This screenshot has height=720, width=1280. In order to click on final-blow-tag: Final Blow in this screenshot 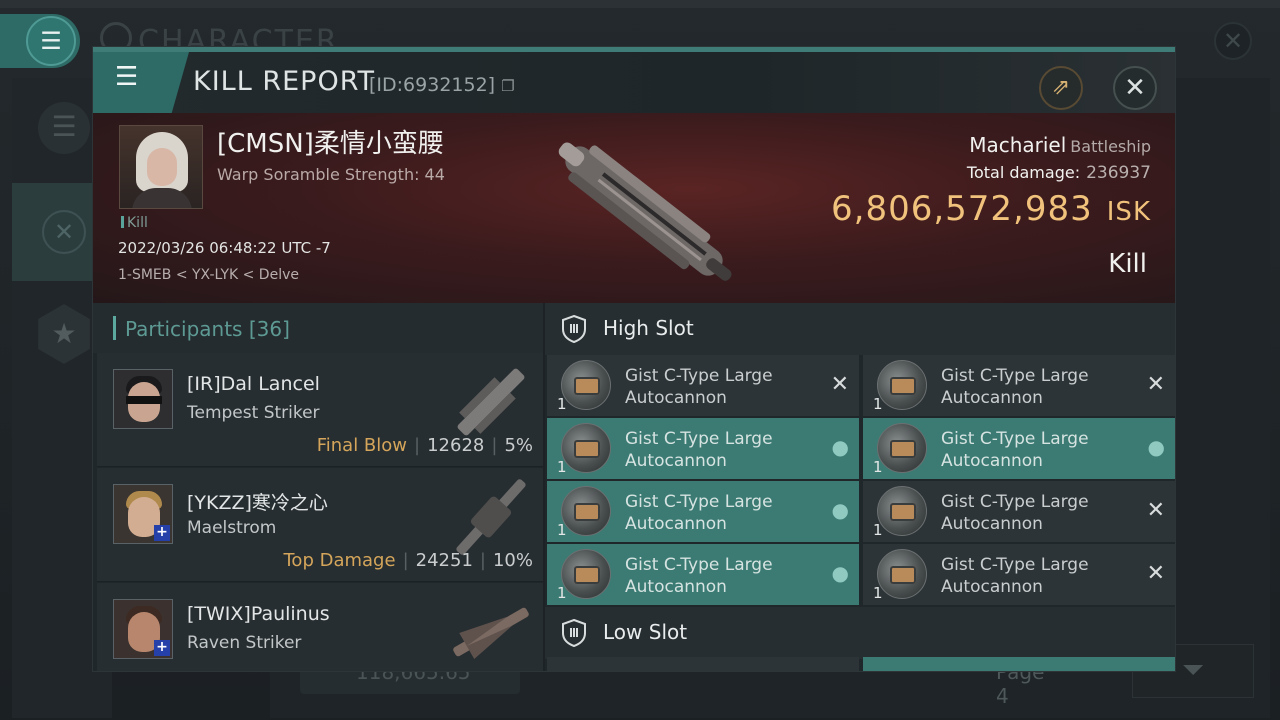, I will do `click(362, 445)`.